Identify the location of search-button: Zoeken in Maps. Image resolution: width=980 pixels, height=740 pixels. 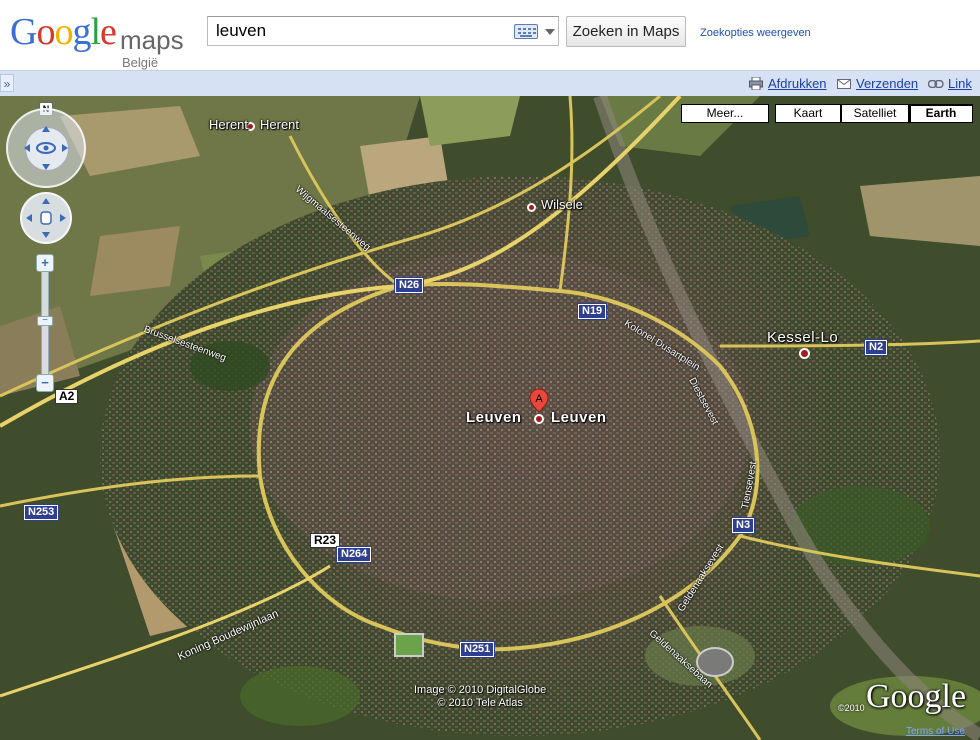
(626, 31).